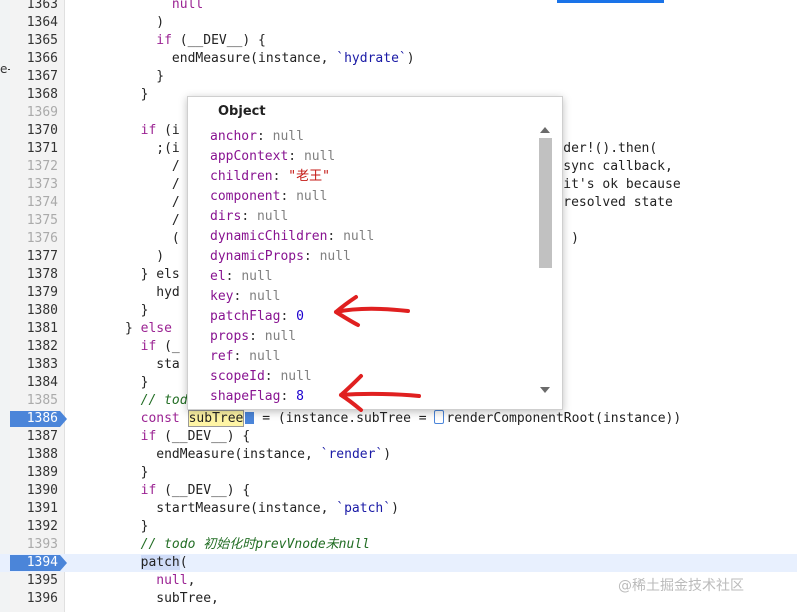 The width and height of the screenshot is (797, 612). What do you see at coordinates (35, 491) in the screenshot?
I see `line-number: 1390` at bounding box center [35, 491].